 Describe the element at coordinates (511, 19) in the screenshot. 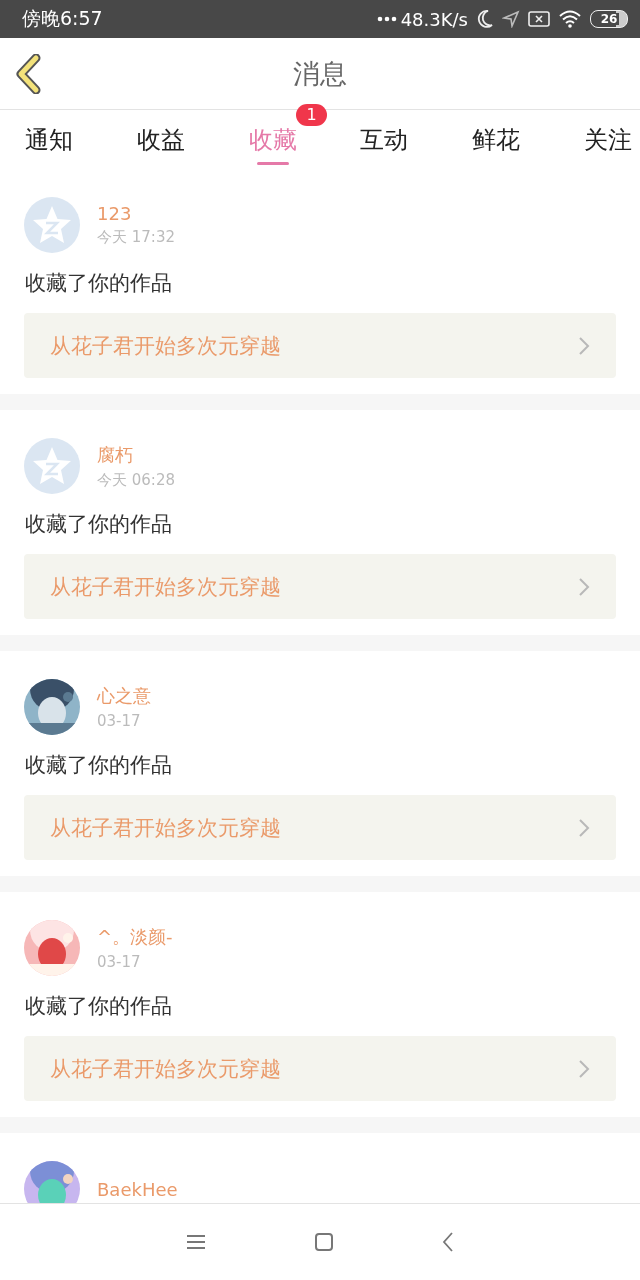

I see `location-arrow-icon` at that location.